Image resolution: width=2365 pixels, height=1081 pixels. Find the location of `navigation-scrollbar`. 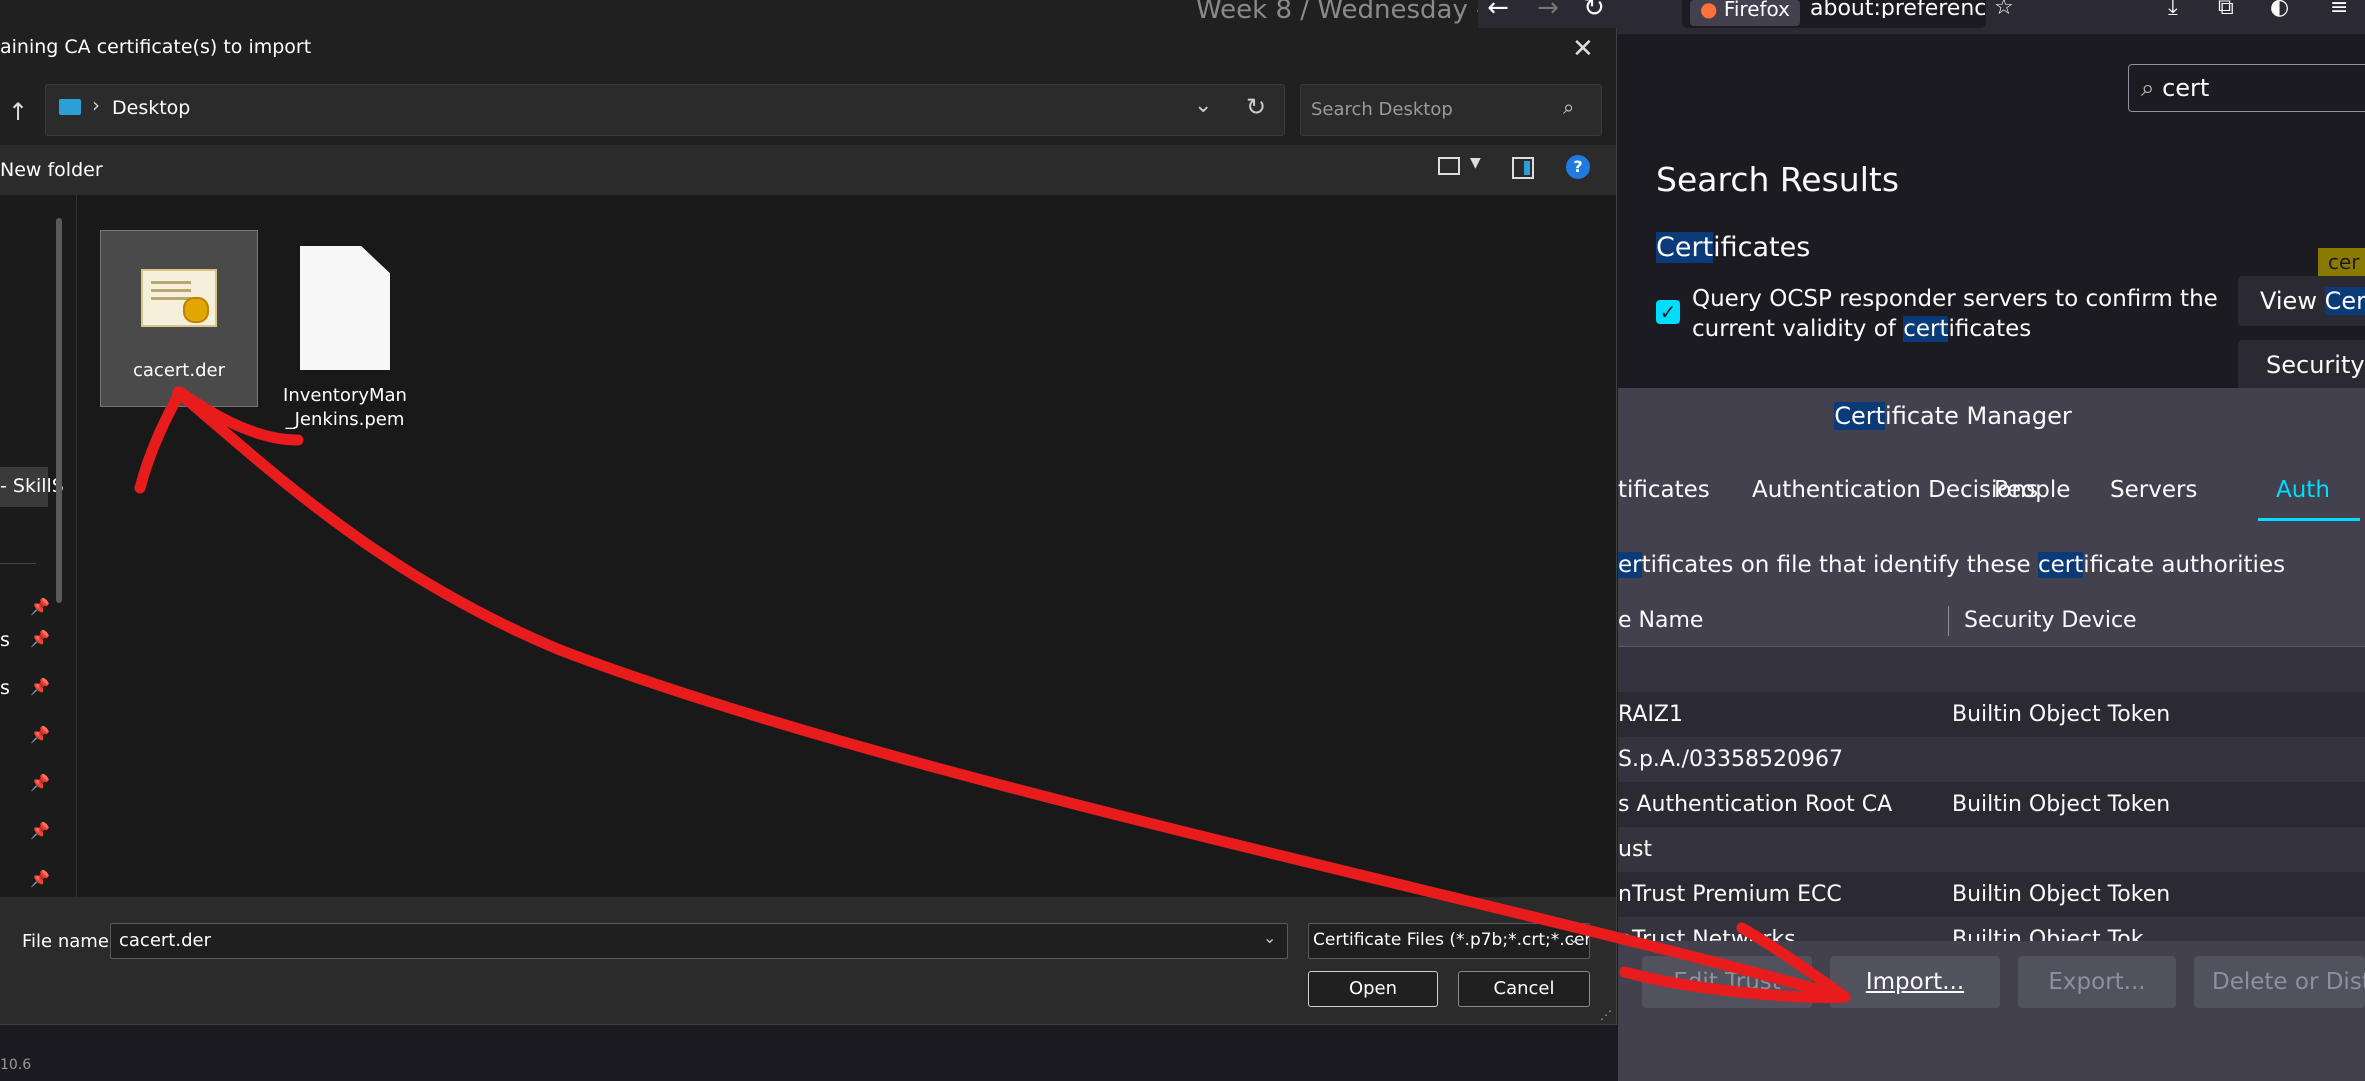

navigation-scrollbar is located at coordinates (59, 410).